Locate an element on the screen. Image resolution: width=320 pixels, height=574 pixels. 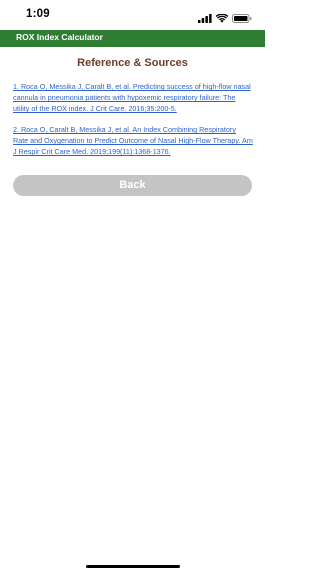
status-bar: 1:09 is located at coordinates (132, 15).